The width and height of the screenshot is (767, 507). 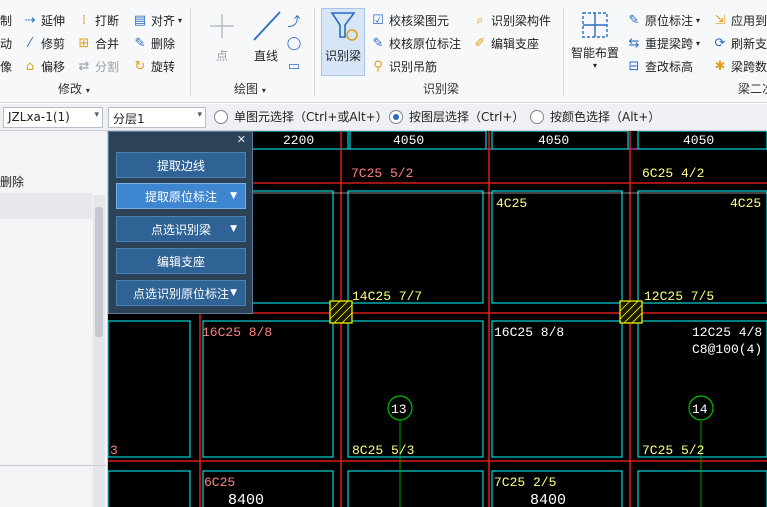 What do you see at coordinates (181, 293) in the screenshot?
I see `pick-identify-annotation-button: 点选识别原位标注 ▼` at bounding box center [181, 293].